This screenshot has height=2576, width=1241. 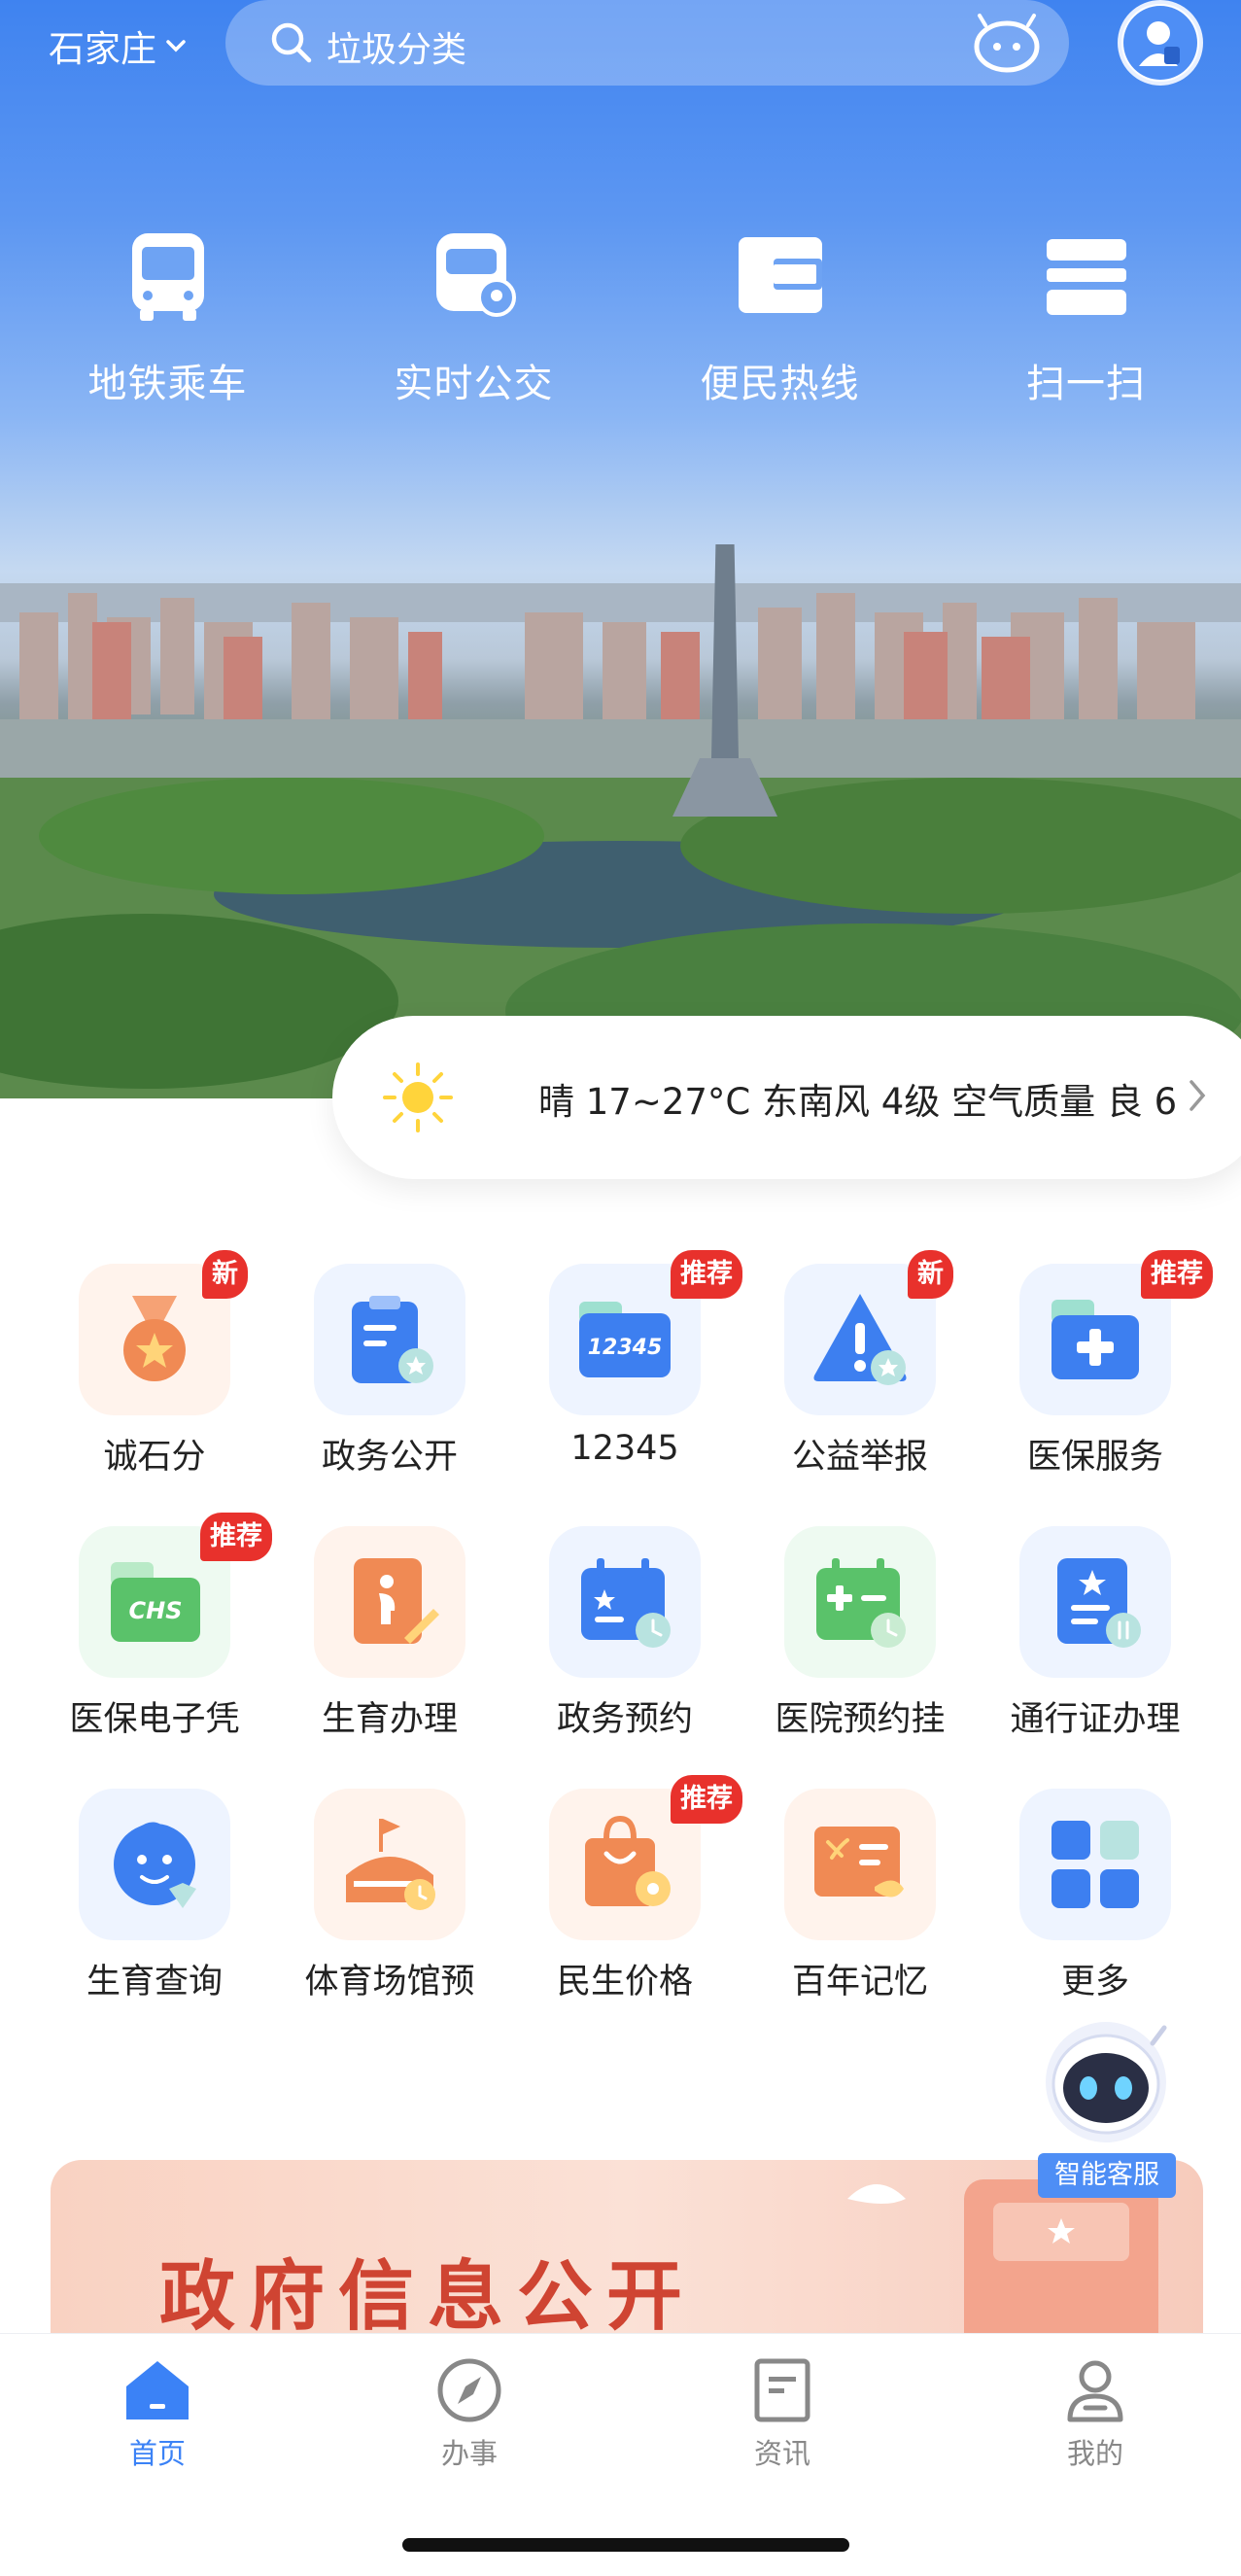 I want to click on quick-subway: 地铁乘车, so click(x=168, y=316).